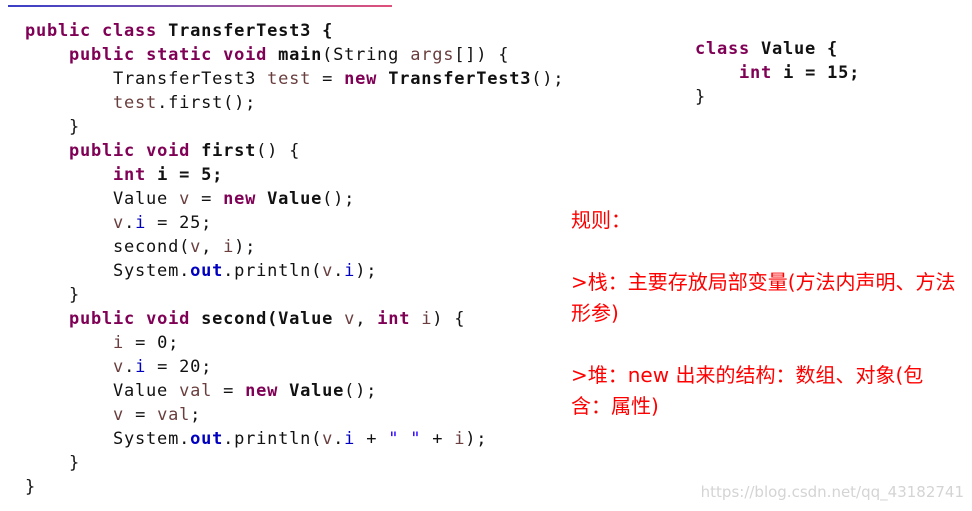 Image resolution: width=972 pixels, height=511 pixels. I want to click on code-token: val, so click(196, 391).